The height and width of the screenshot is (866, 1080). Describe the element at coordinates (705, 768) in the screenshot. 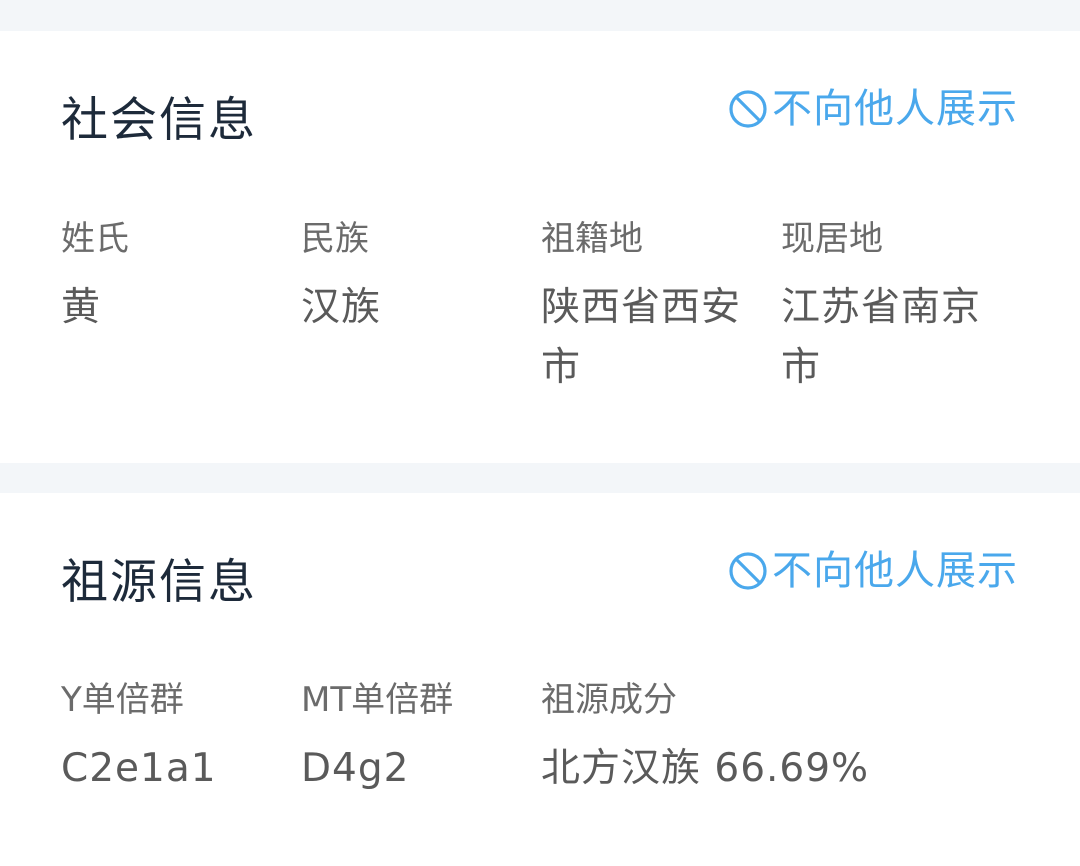

I see `field-value: 北方汉族 66.69%` at that location.